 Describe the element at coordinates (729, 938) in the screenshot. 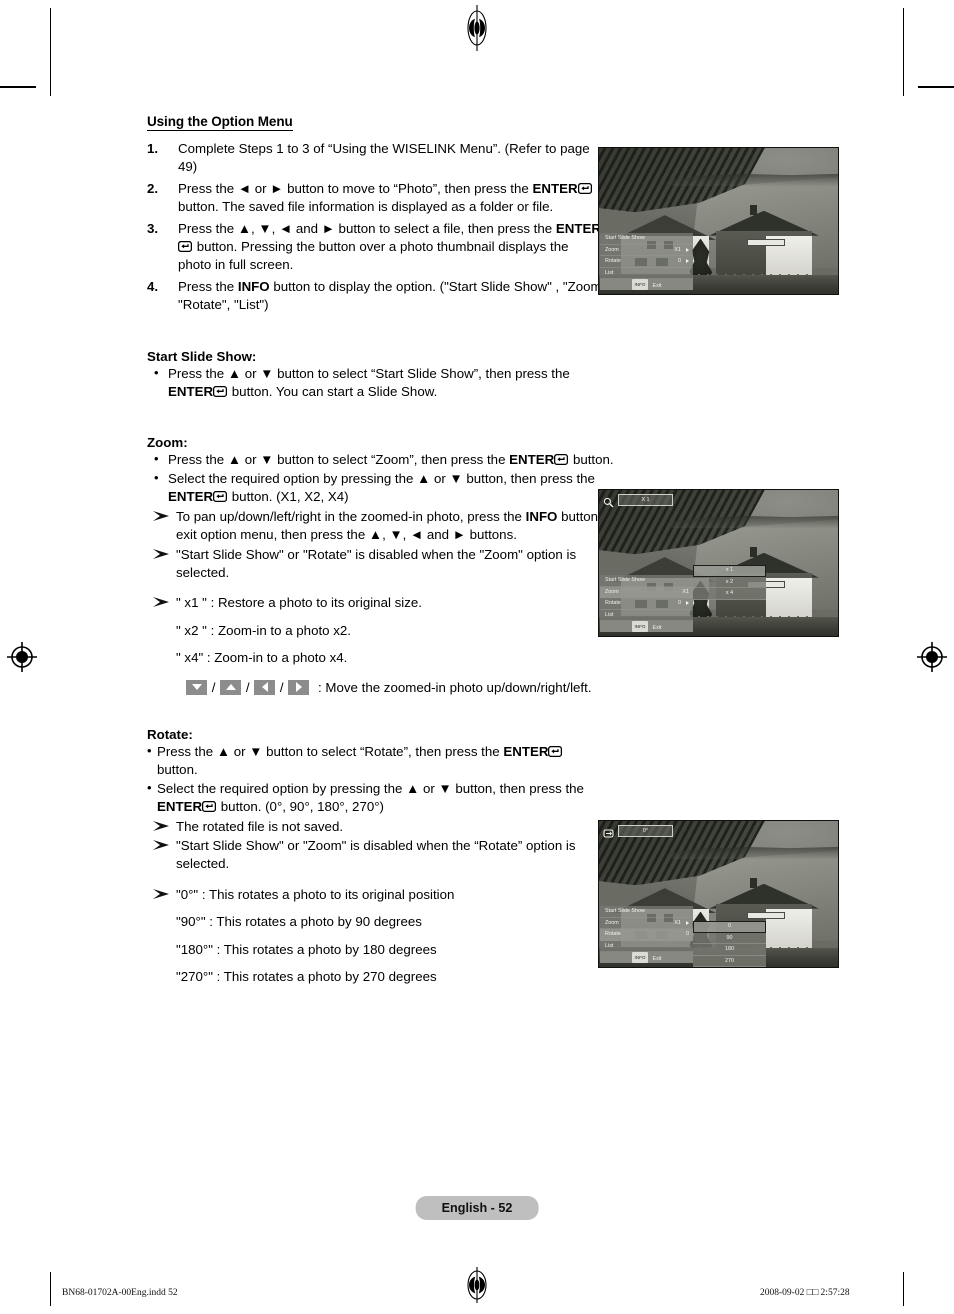

I see `rotate-option-90: 90` at that location.